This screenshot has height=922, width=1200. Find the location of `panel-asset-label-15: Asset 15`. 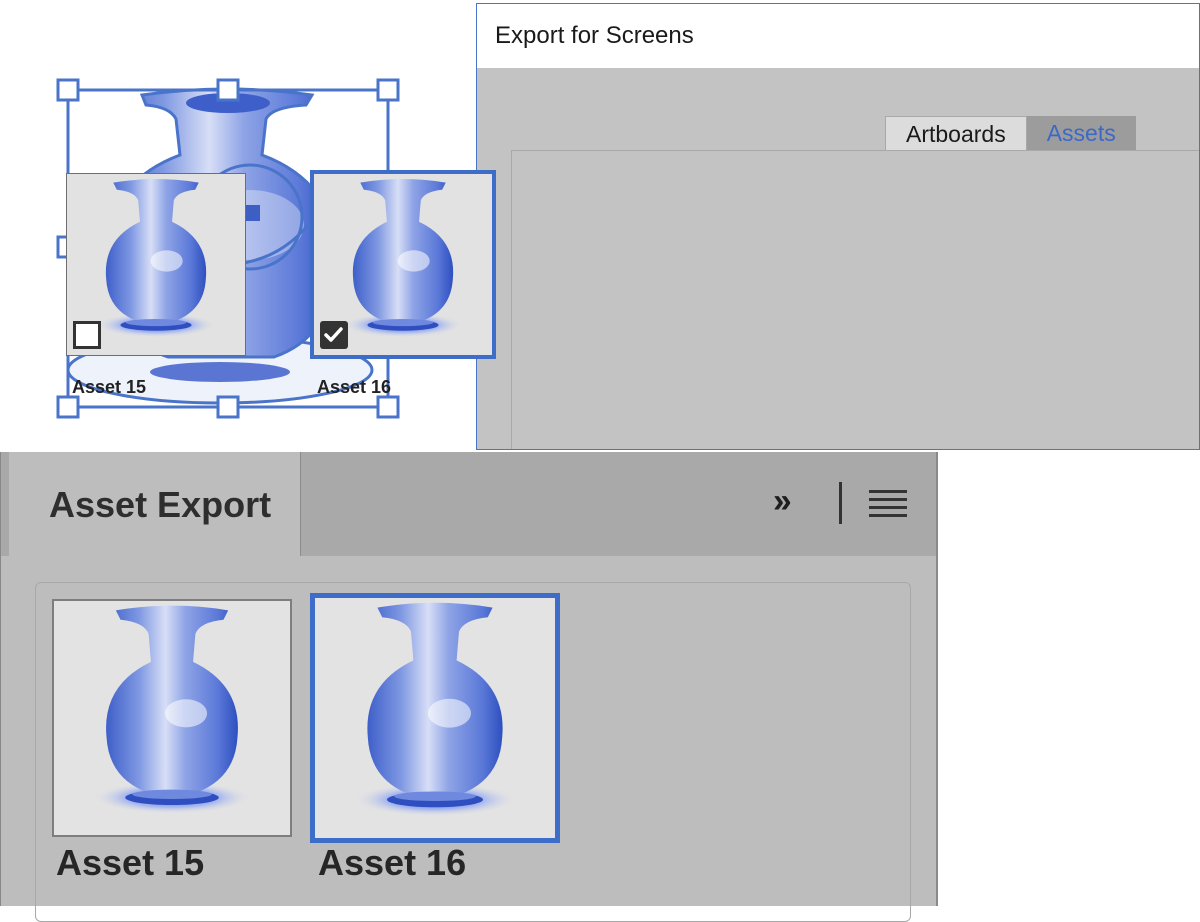

panel-asset-label-15: Asset 15 is located at coordinates (130, 862).